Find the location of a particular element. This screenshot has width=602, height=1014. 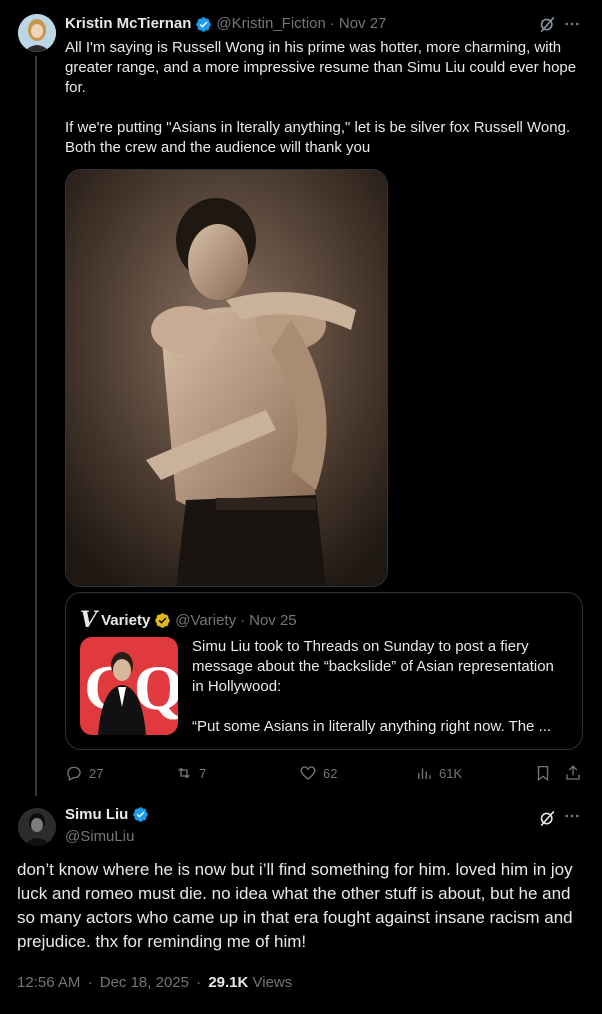

author-handle: @Kristin_Fiction is located at coordinates (270, 24).